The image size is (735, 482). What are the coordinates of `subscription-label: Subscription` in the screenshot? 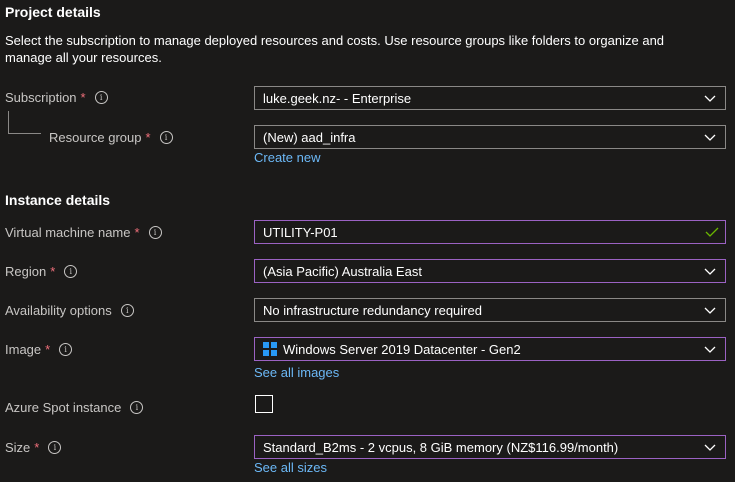 It's located at (41, 97).